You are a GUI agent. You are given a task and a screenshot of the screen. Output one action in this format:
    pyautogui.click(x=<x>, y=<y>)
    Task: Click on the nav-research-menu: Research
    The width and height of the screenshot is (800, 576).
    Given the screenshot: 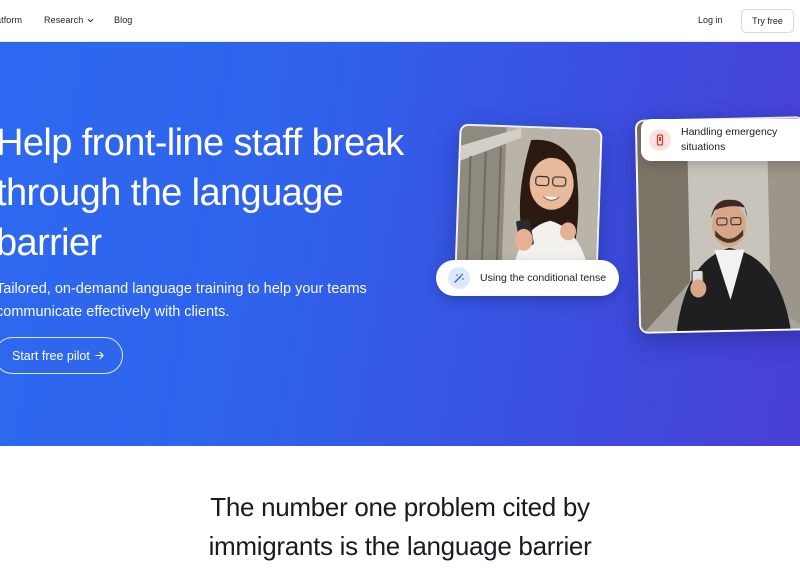 What is the action you would take?
    pyautogui.click(x=69, y=20)
    